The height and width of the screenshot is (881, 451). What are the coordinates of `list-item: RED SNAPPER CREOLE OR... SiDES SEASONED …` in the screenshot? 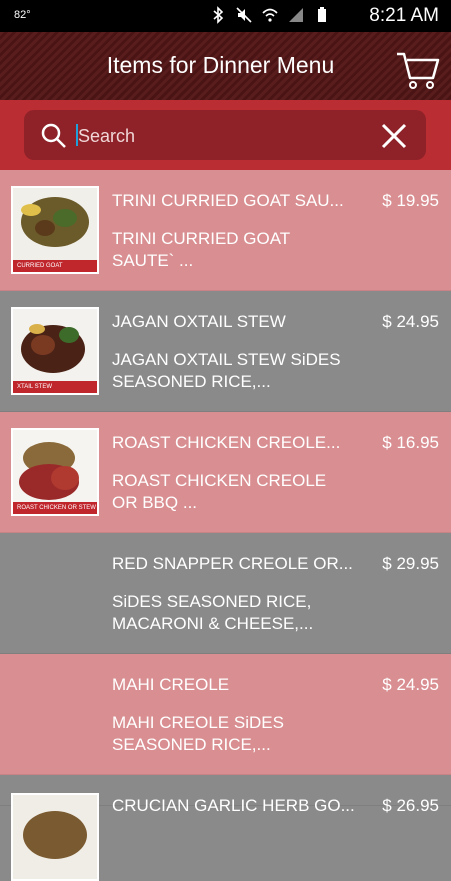 It's located at (225, 593).